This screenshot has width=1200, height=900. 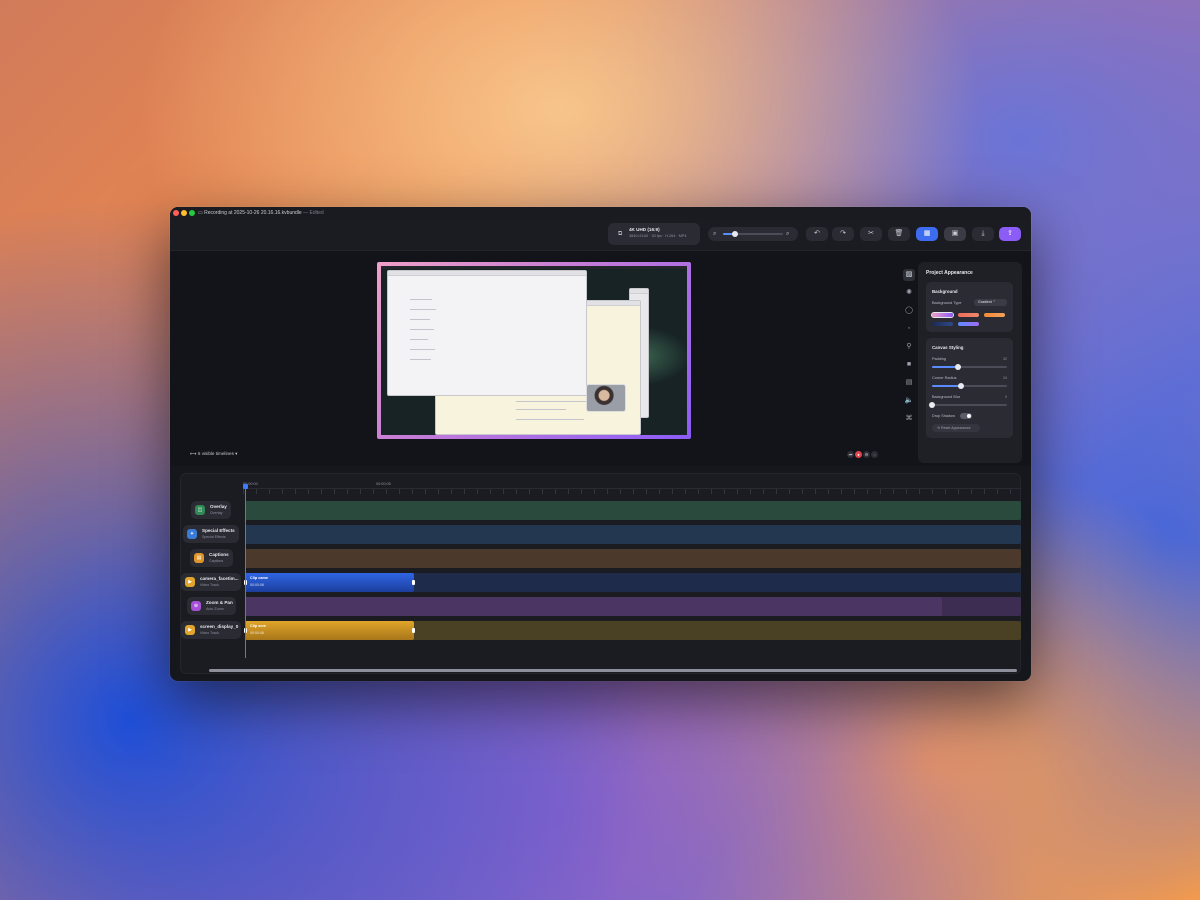 I want to click on padding-slider-knob, so click(x=958, y=367).